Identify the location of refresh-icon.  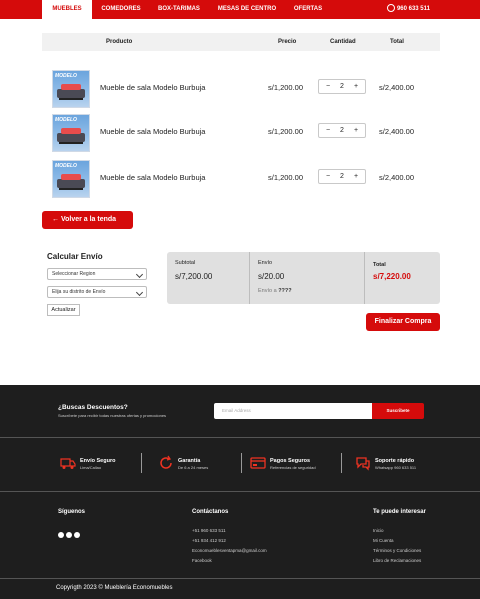
(166, 462).